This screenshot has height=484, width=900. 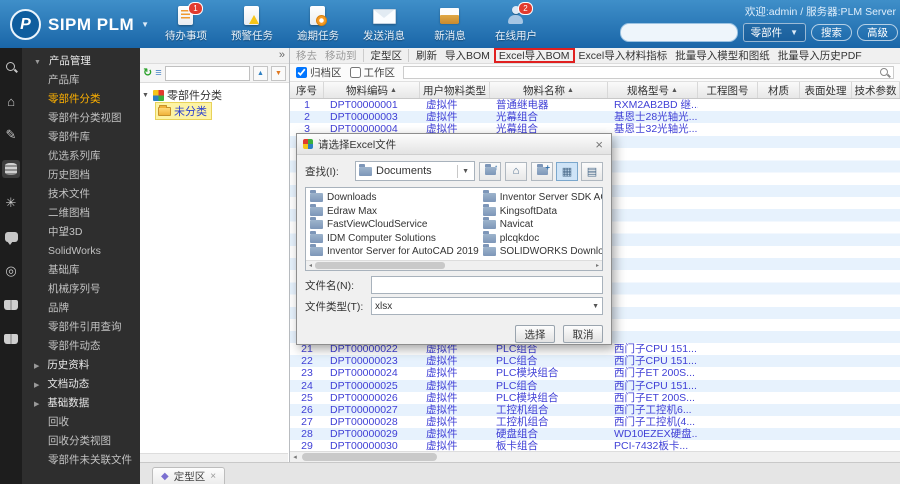 What do you see at coordinates (81, 460) in the screenshot?
I see `sidebar-item: 零部件未关联文件` at bounding box center [81, 460].